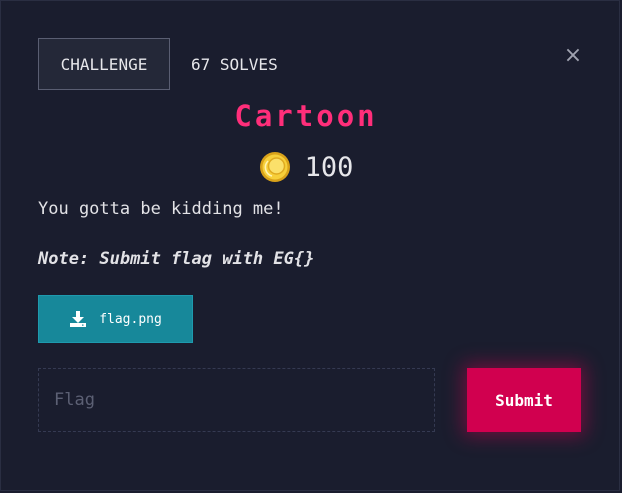 This screenshot has width=622, height=493. I want to click on tab-solves: 67 SOLVES, so click(234, 64).